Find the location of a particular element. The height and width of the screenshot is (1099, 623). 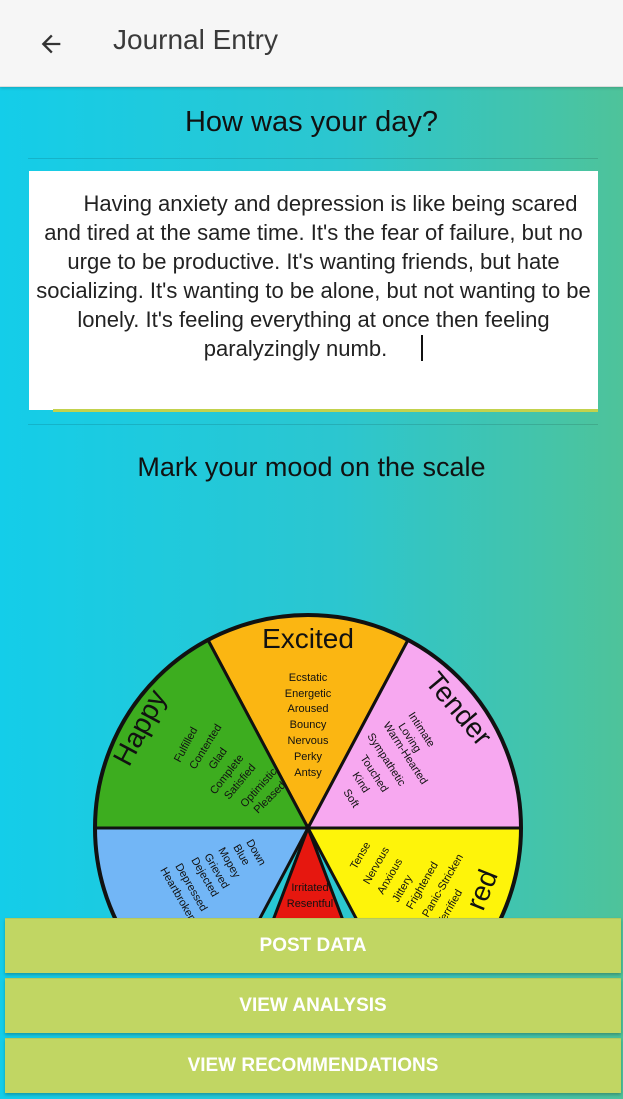

view-analysis-button: VIEW ANALYSIS is located at coordinates (313, 1005).